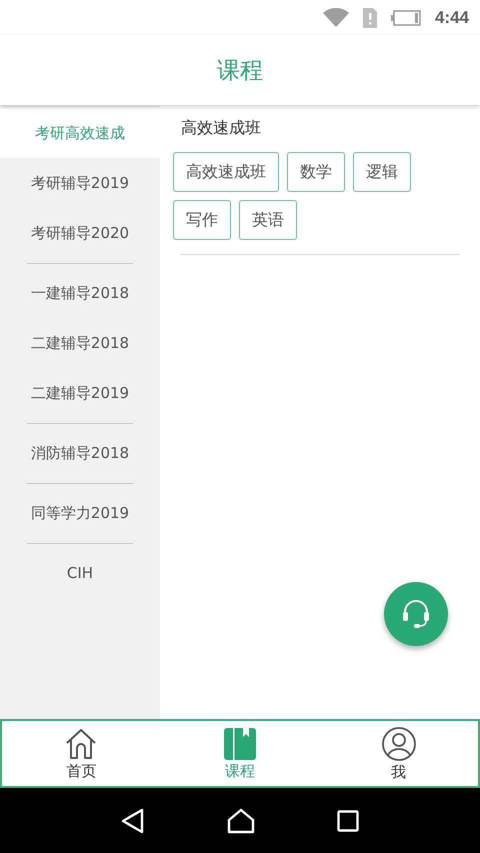 The image size is (480, 853). Describe the element at coordinates (451, 18) in the screenshot. I see `status-time: 4:44` at that location.